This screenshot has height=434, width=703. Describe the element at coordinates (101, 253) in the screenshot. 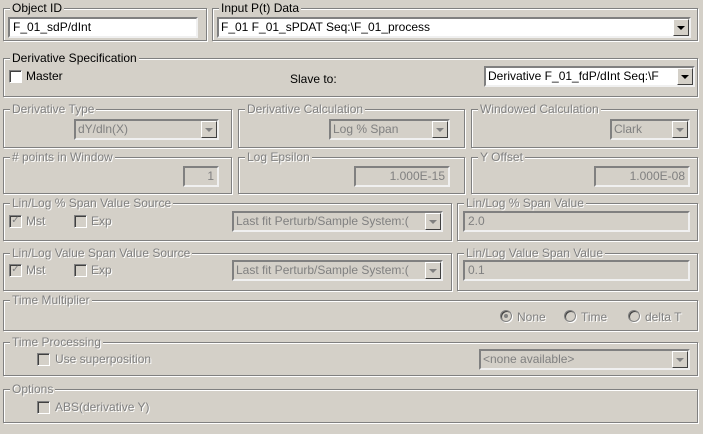

I see `val-span-source-title: Lin/Log Value Span Value Source` at that location.